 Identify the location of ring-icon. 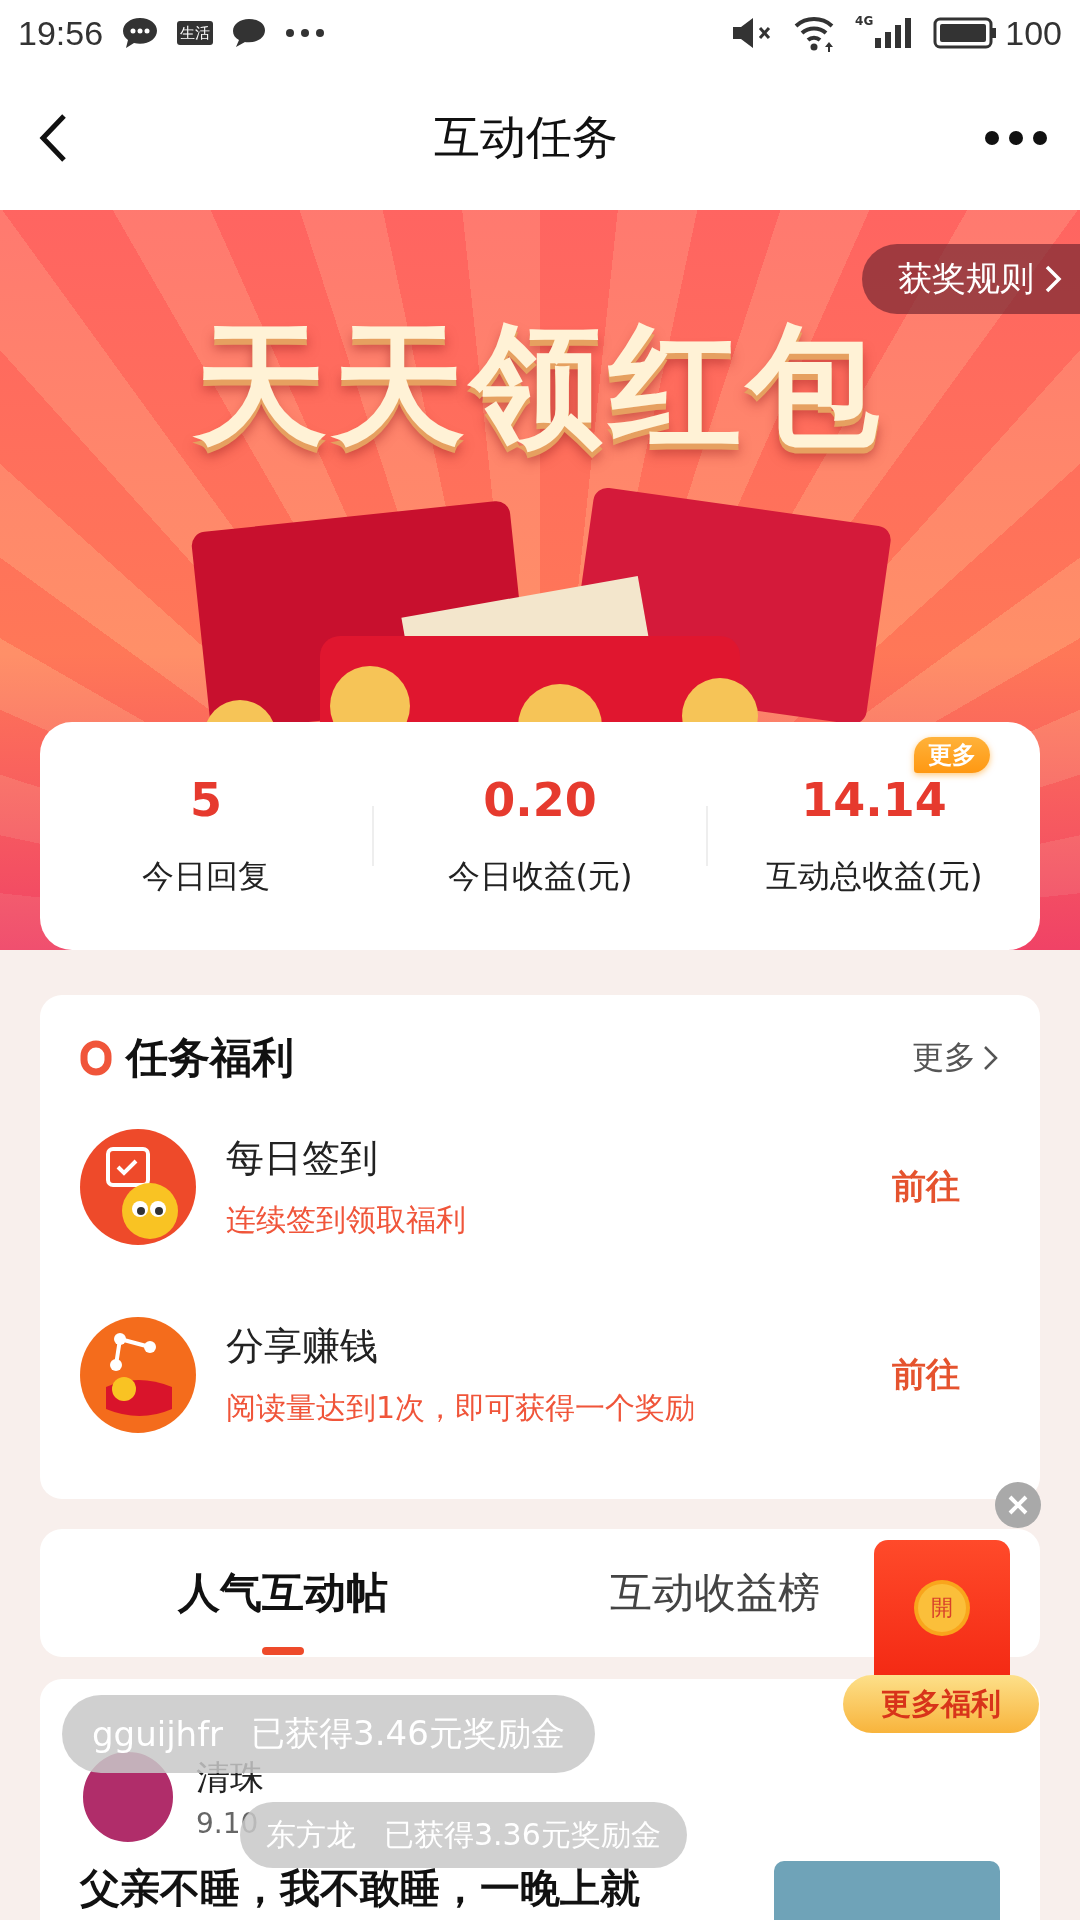
(96, 1058).